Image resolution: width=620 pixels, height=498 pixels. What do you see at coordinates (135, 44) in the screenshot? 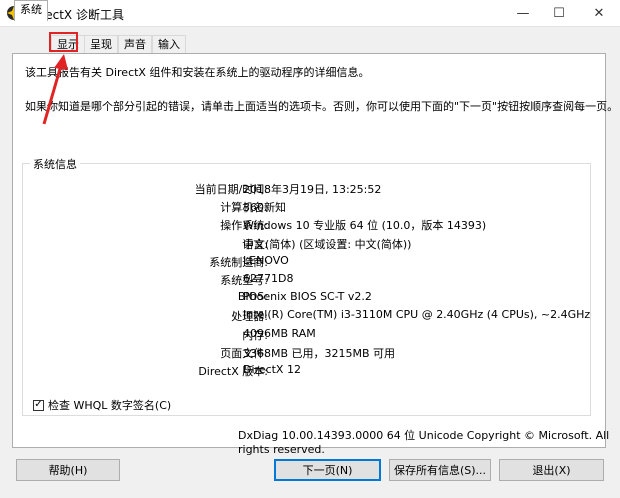
I see `tab-sound: 声音` at bounding box center [135, 44].